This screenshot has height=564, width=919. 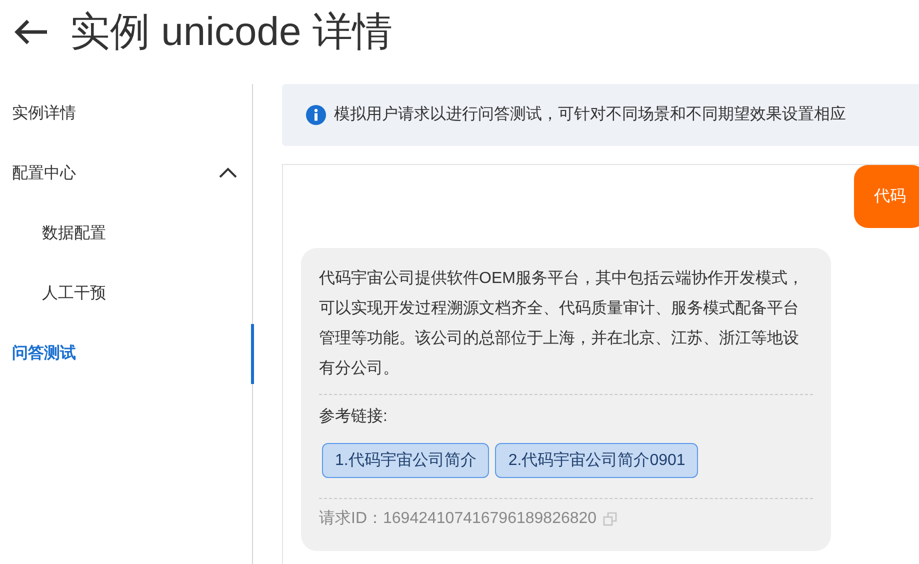 What do you see at coordinates (561, 323) in the screenshot?
I see `answer-text: 代码宇宙公司提供软件OEM服务平台，其中包括云端协作开发模式，可以实现开发过程溯源文档齐全、代码质量审计、服务模式配备平台管理等功能。该公司的总部位于上海，并在北京、江苏、浙江等地设有分公司。` at bounding box center [561, 323].